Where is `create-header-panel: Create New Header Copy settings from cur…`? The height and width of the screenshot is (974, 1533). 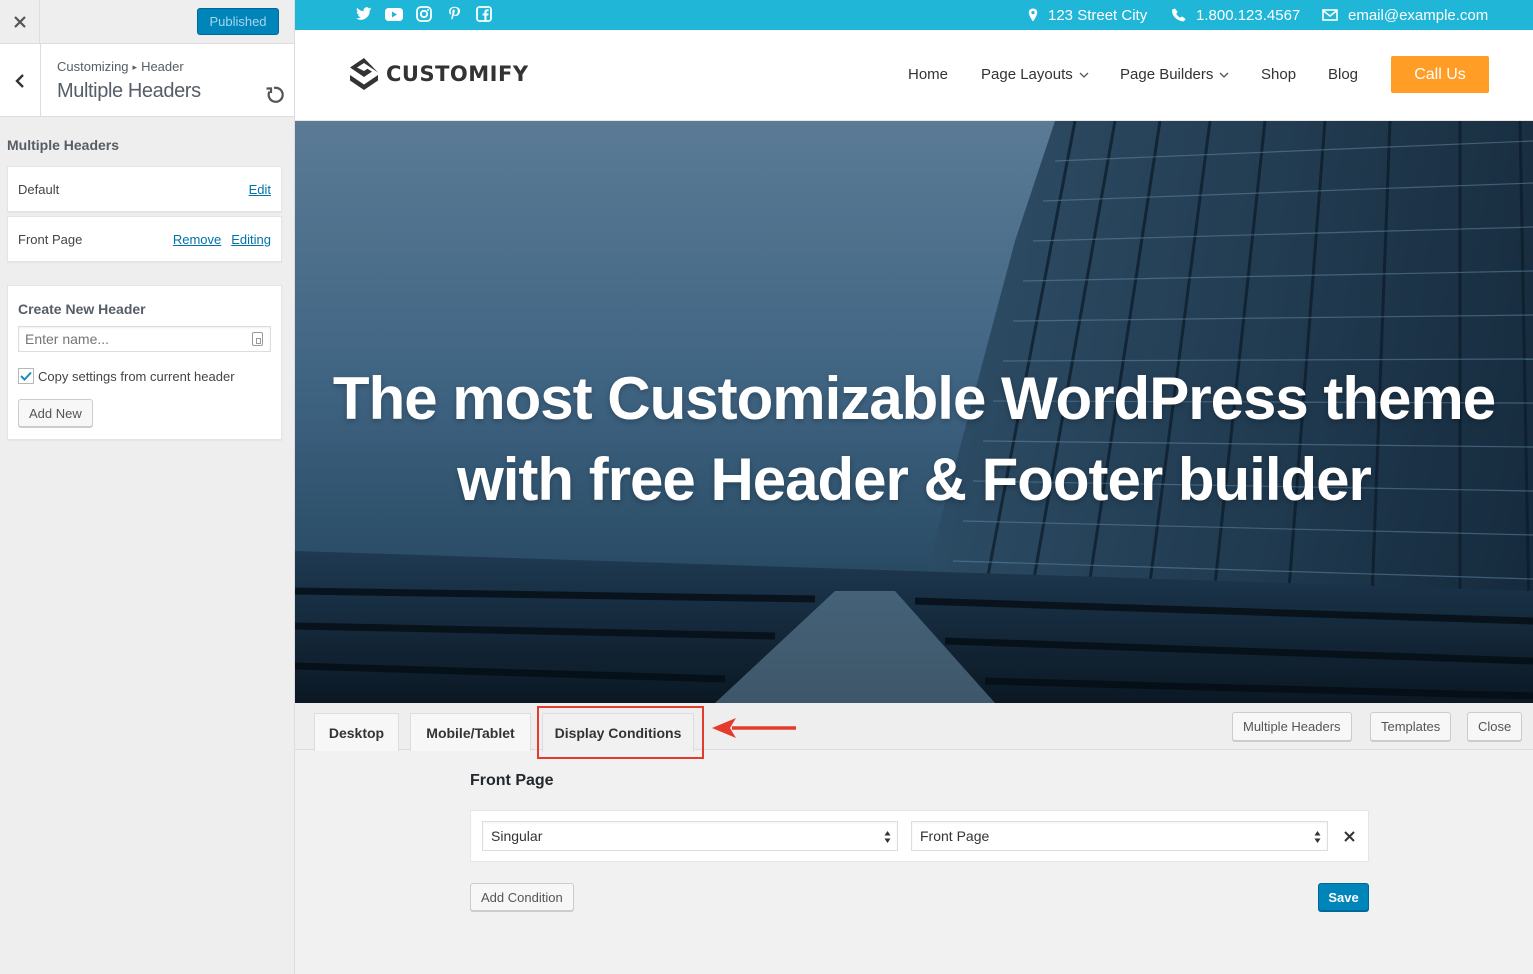
create-header-panel: Create New Header Copy settings from cur… is located at coordinates (144, 362).